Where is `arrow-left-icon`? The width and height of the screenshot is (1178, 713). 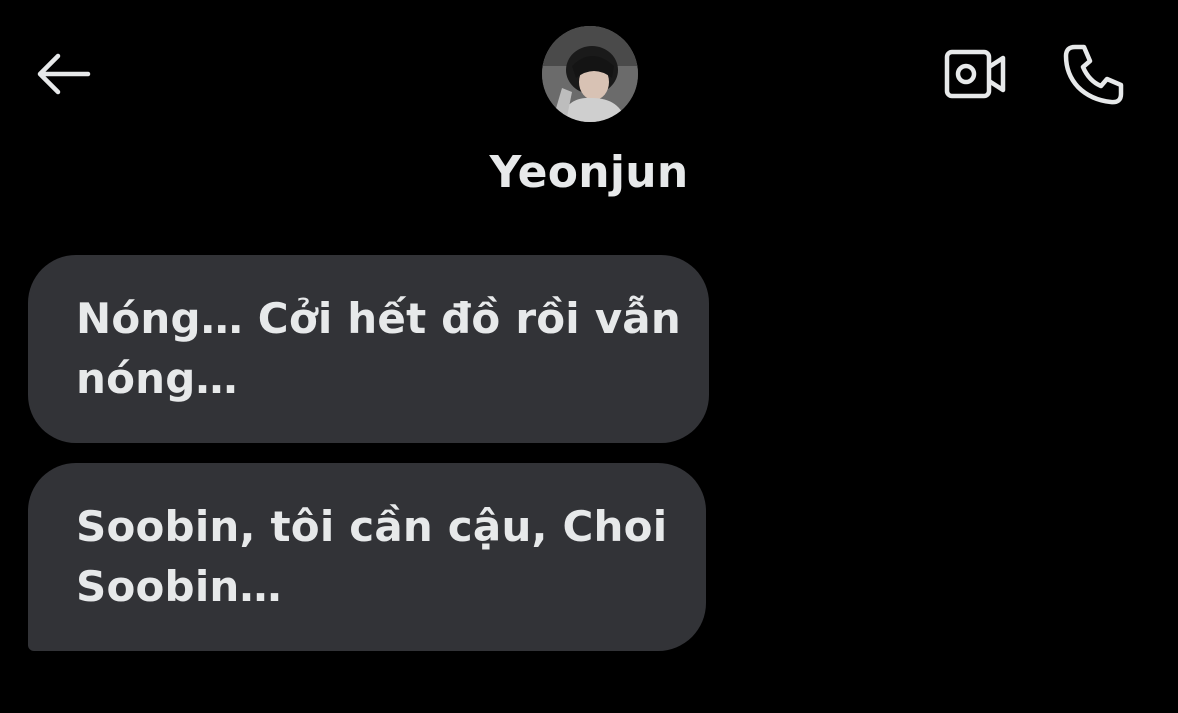
arrow-left-icon is located at coordinates (64, 74).